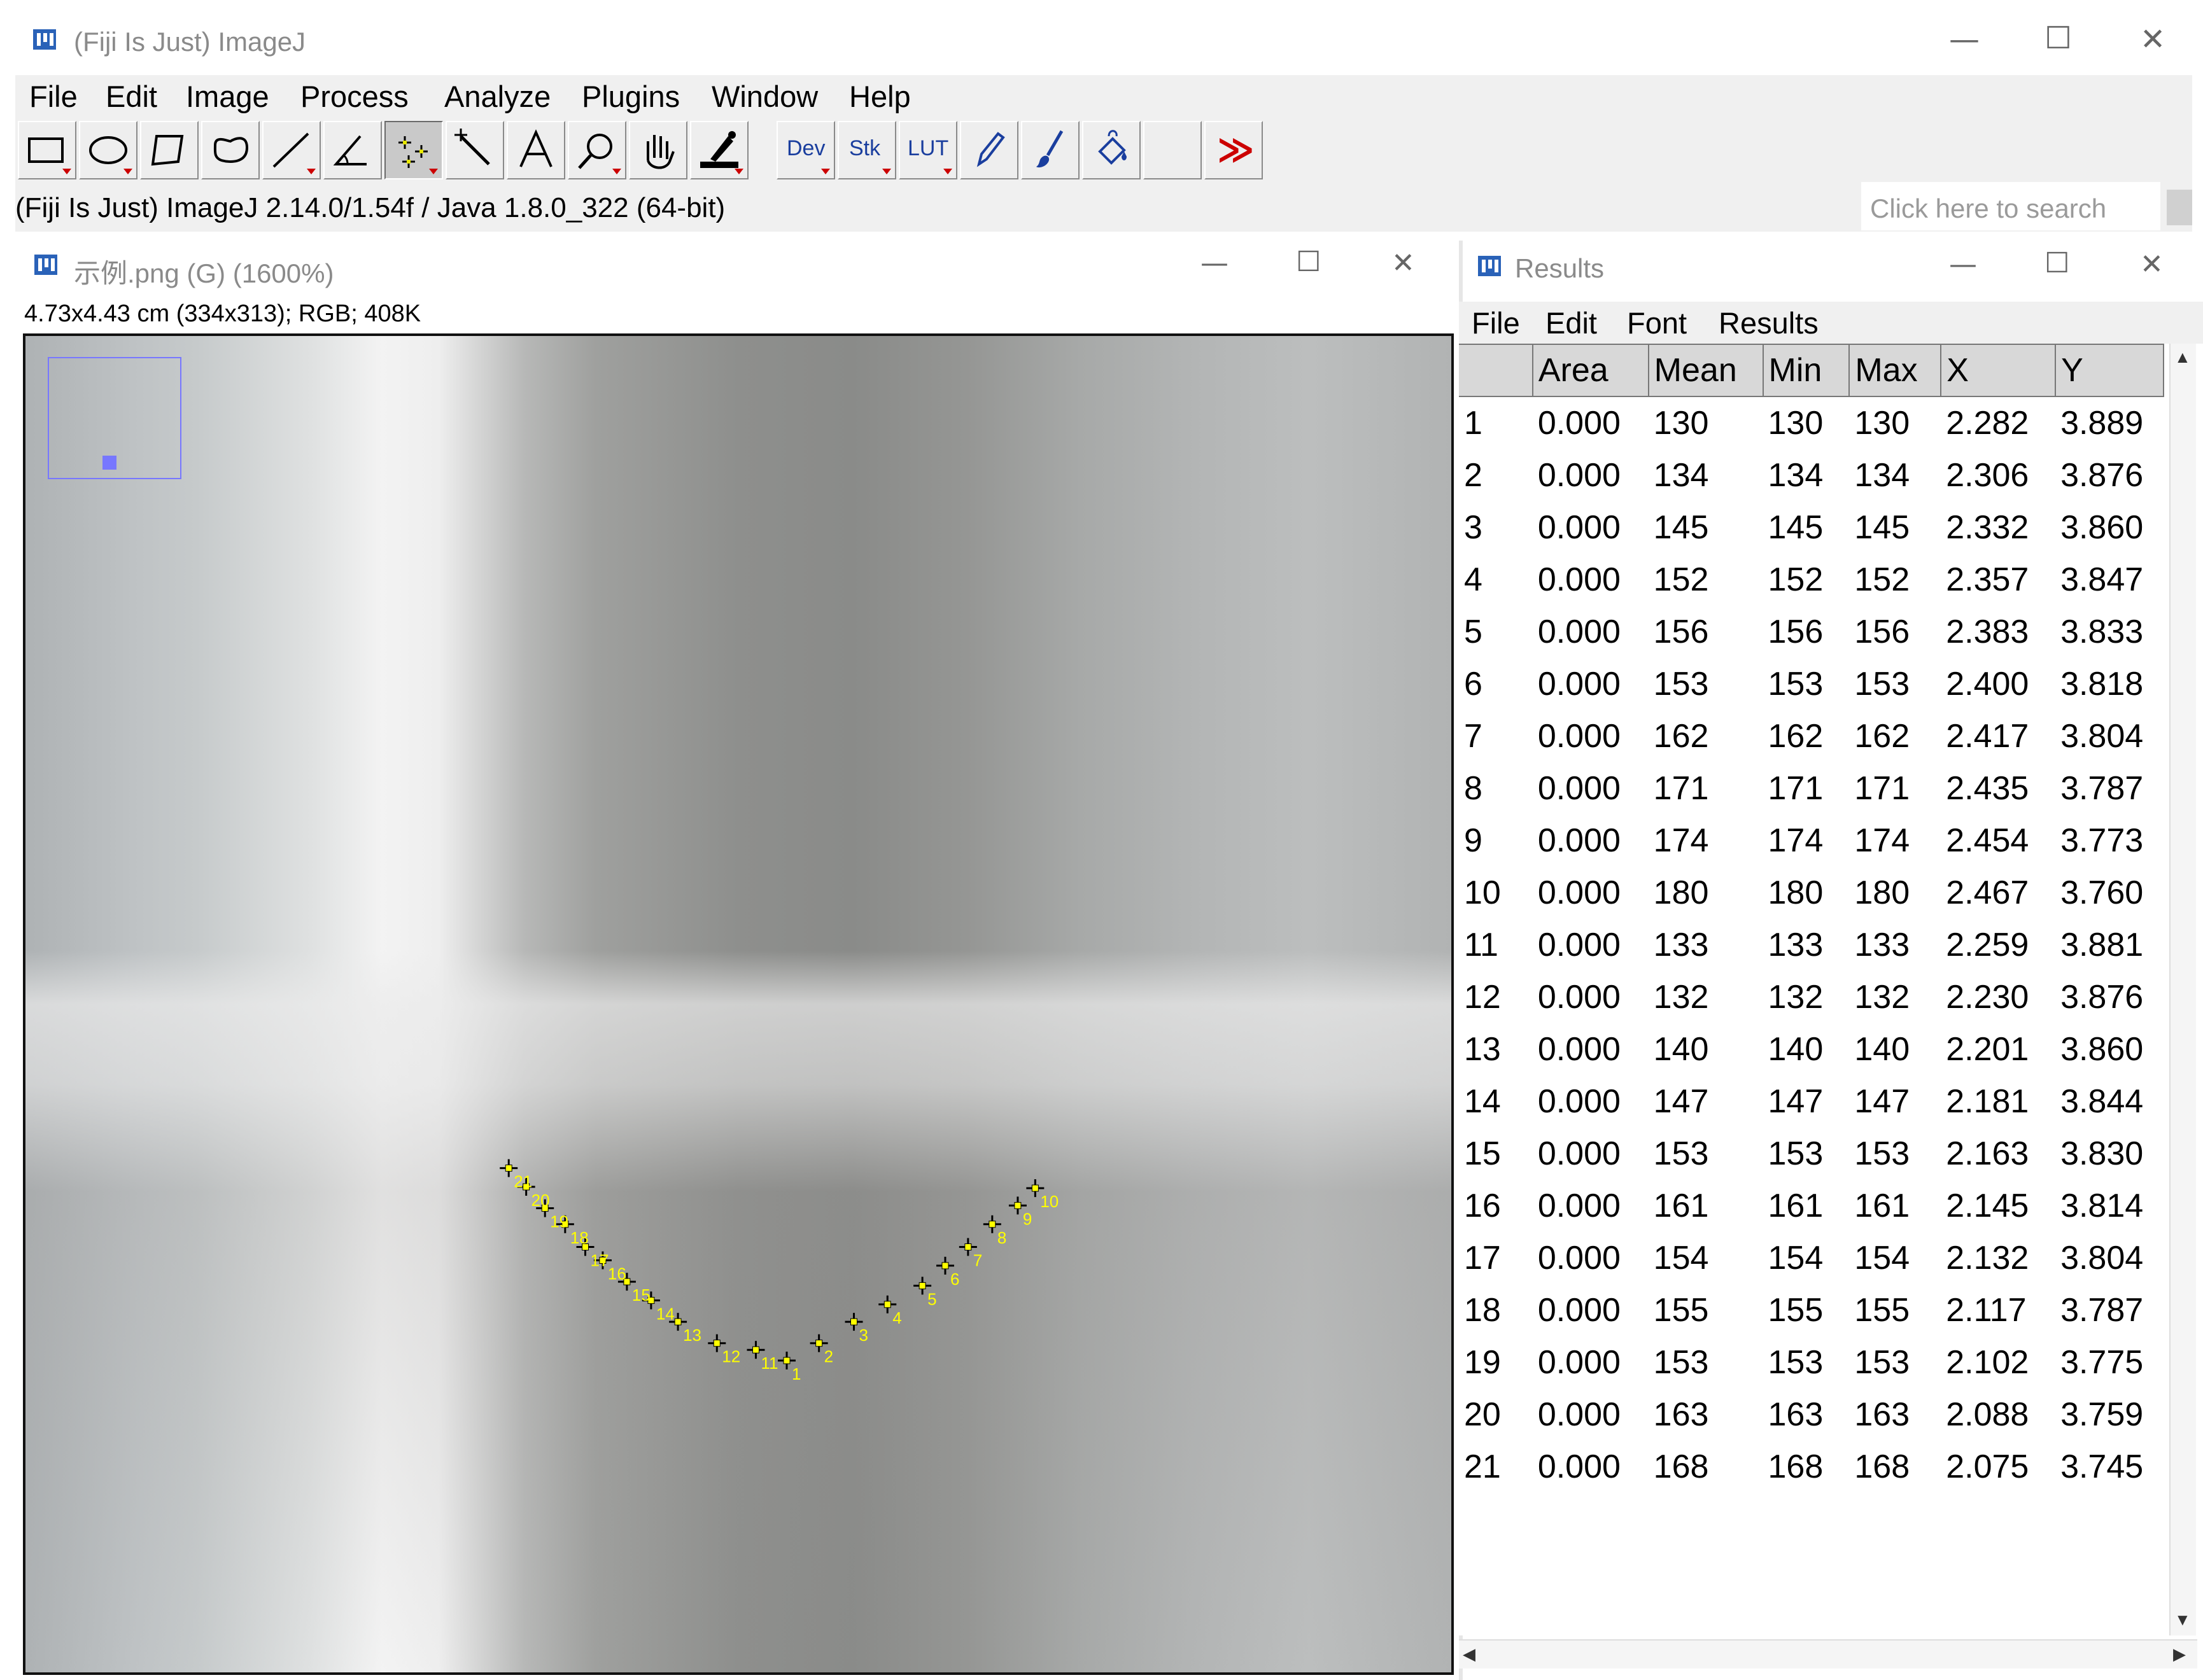 The image size is (2203, 1680). Describe the element at coordinates (1811, 736) in the screenshot. I see `table-row: 7 0.000 162 162 162 2.417 3.804` at that location.